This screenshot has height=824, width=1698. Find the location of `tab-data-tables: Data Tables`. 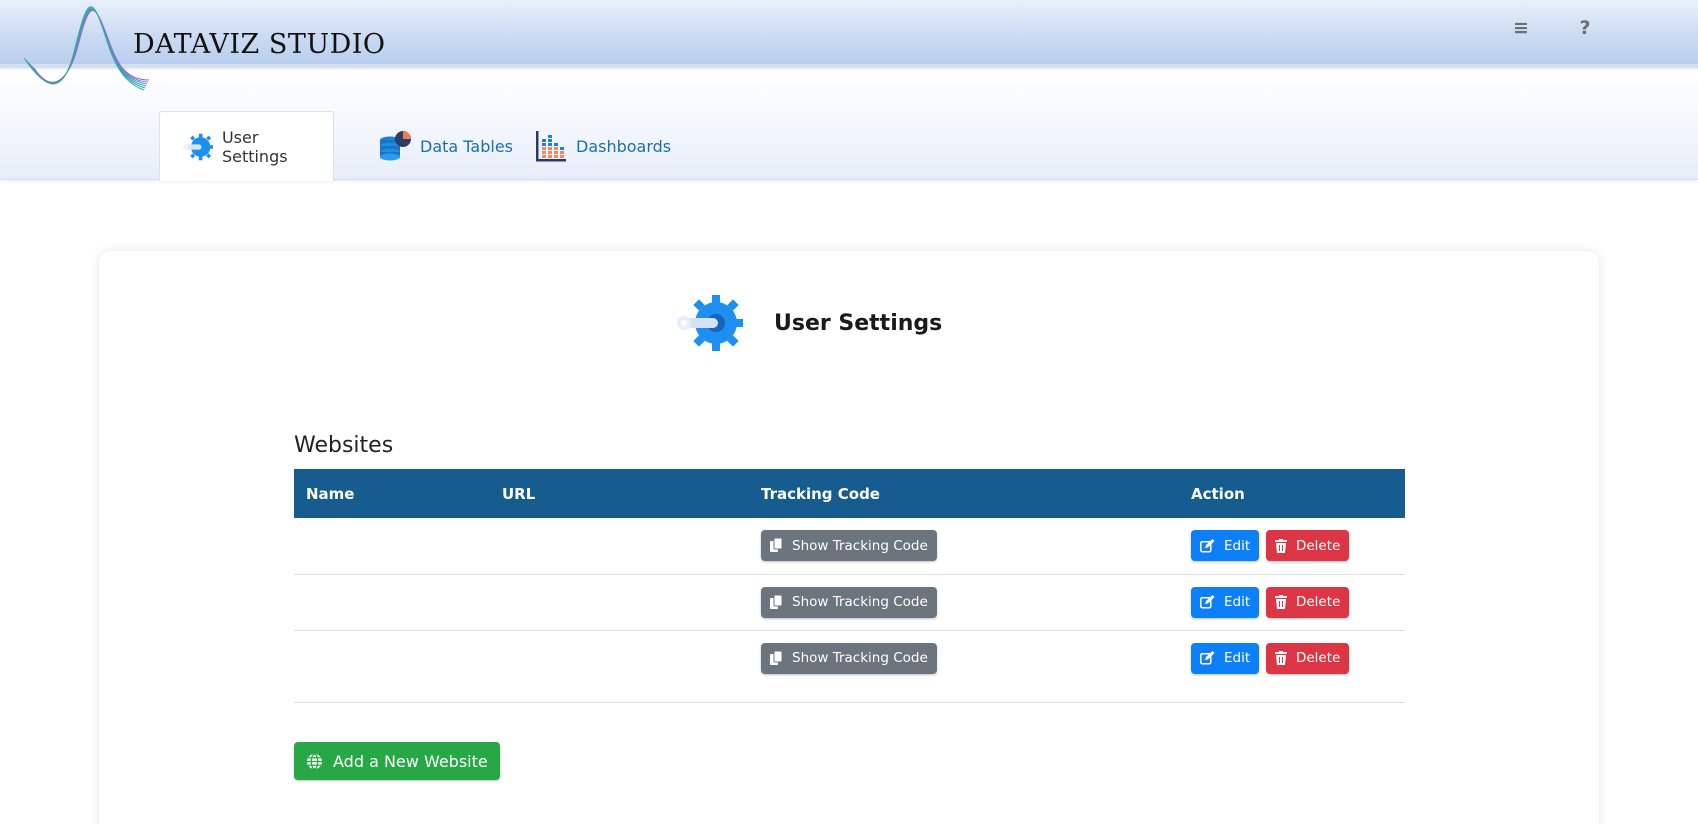

tab-data-tables: Data Tables is located at coordinates (442, 146).